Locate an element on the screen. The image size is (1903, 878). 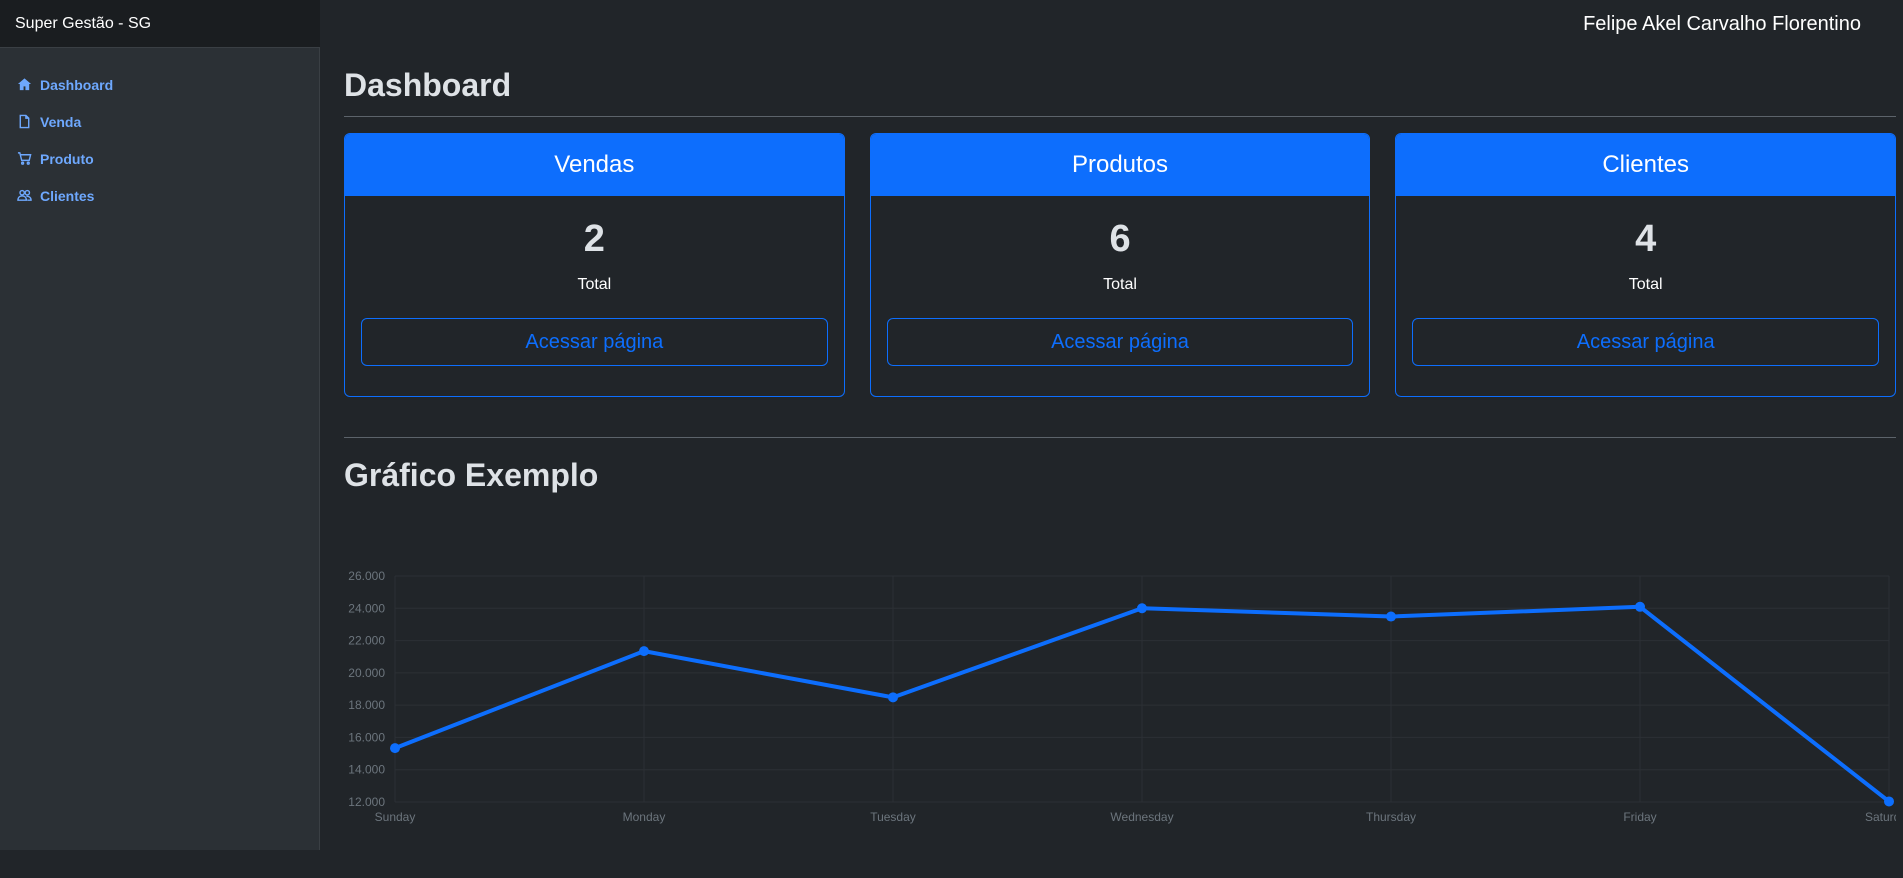
sidebar-item-label: Dashboard is located at coordinates (77, 84).